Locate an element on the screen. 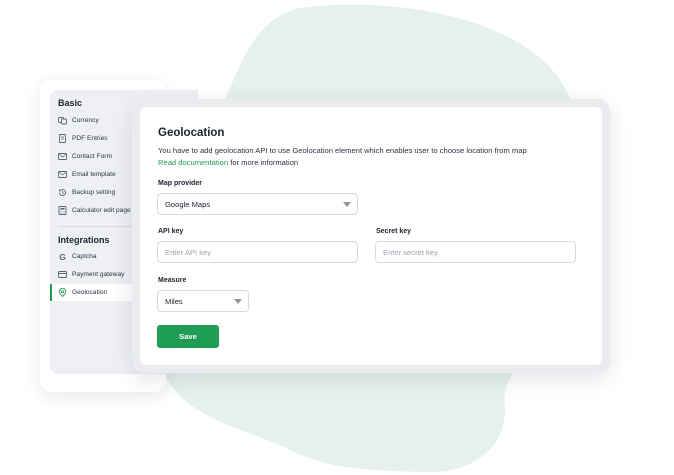 Image resolution: width=674 pixels, height=475 pixels. secret-key-label: Secret key is located at coordinates (394, 231).